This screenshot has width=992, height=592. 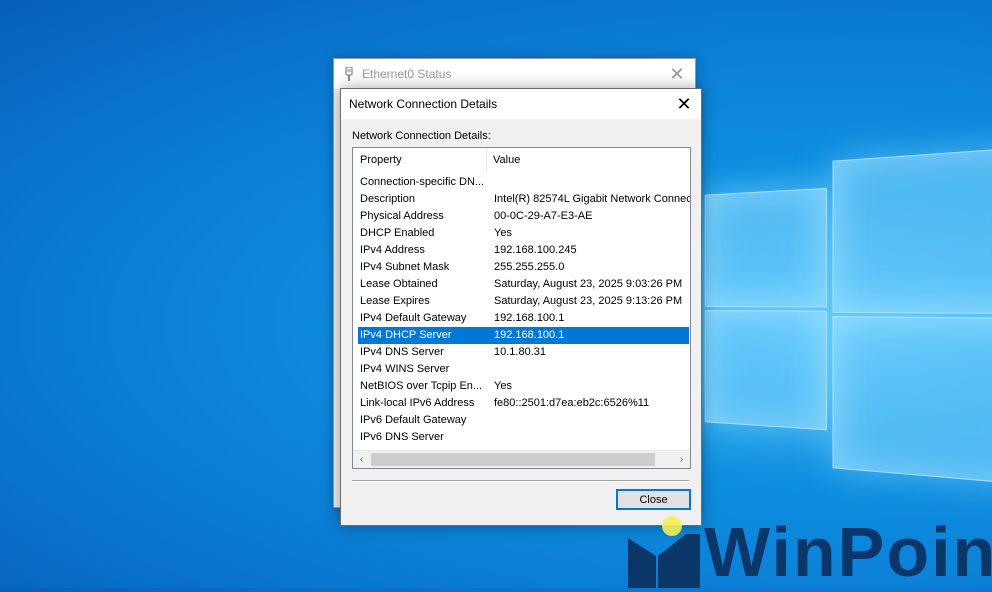 What do you see at coordinates (588, 301) in the screenshot?
I see `row-value: Saturday, August 23, 2025 9:13:26 PM` at bounding box center [588, 301].